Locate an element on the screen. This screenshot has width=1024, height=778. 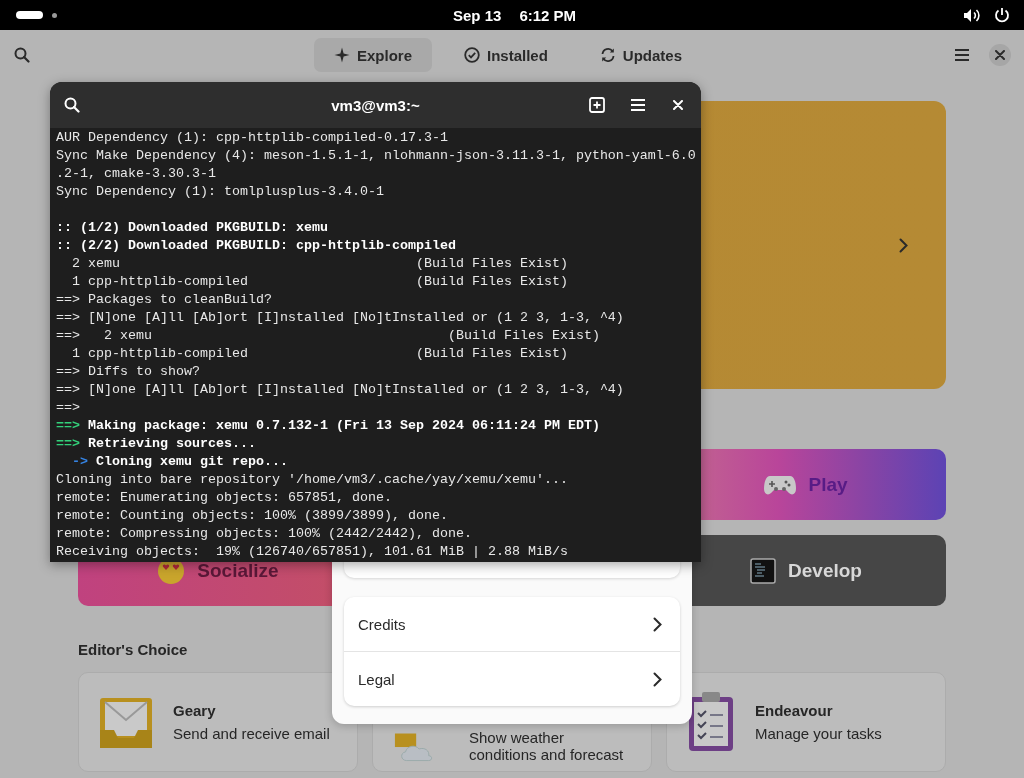
terminal-icon is located at coordinates (763, 570).